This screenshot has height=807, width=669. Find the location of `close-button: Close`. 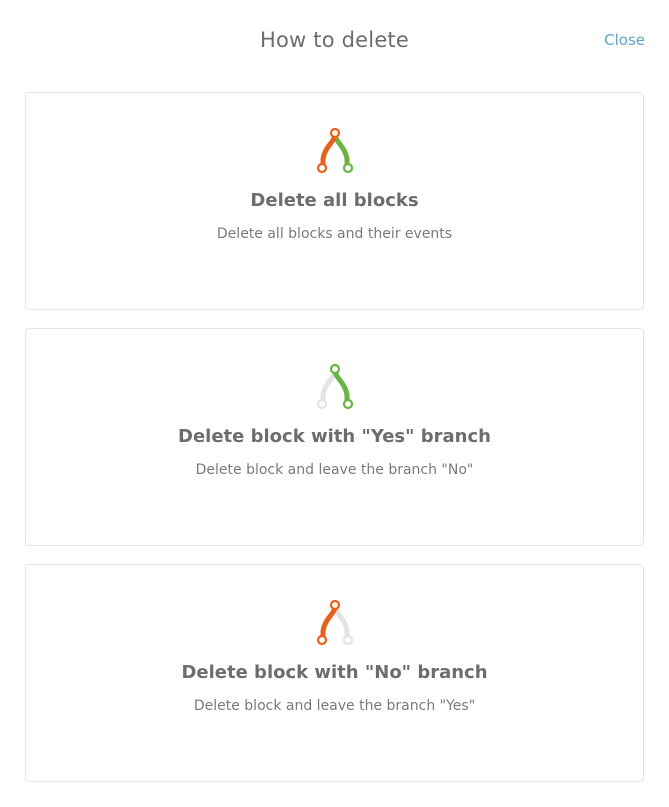

close-button: Close is located at coordinates (624, 40).